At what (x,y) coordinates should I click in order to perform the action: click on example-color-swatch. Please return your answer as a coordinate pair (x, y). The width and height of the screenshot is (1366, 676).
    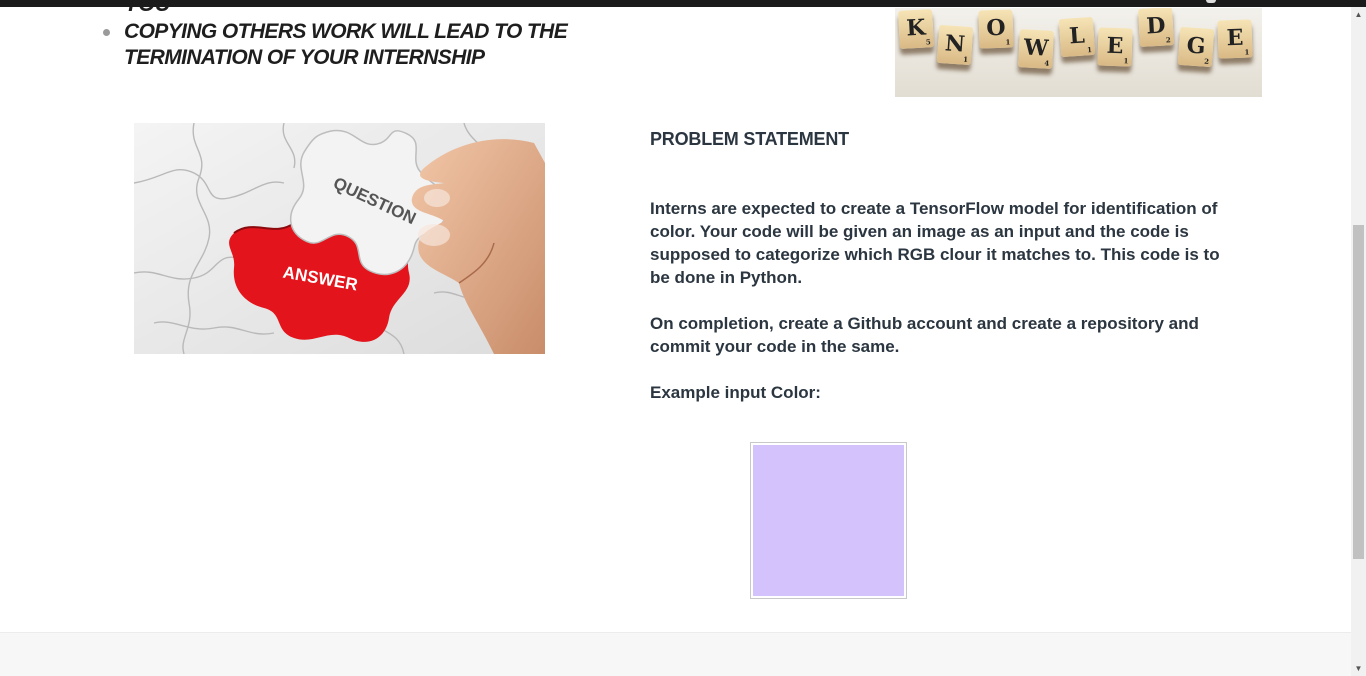
    Looking at the image, I should click on (828, 520).